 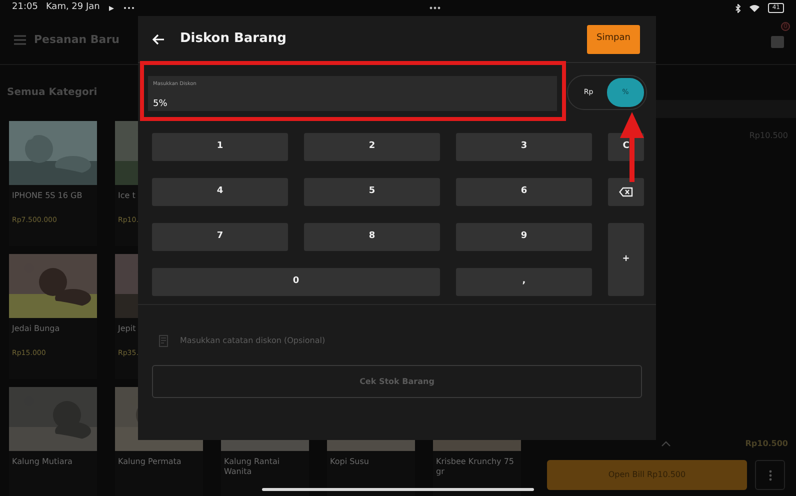 I want to click on keypad-key: 1, so click(x=220, y=147).